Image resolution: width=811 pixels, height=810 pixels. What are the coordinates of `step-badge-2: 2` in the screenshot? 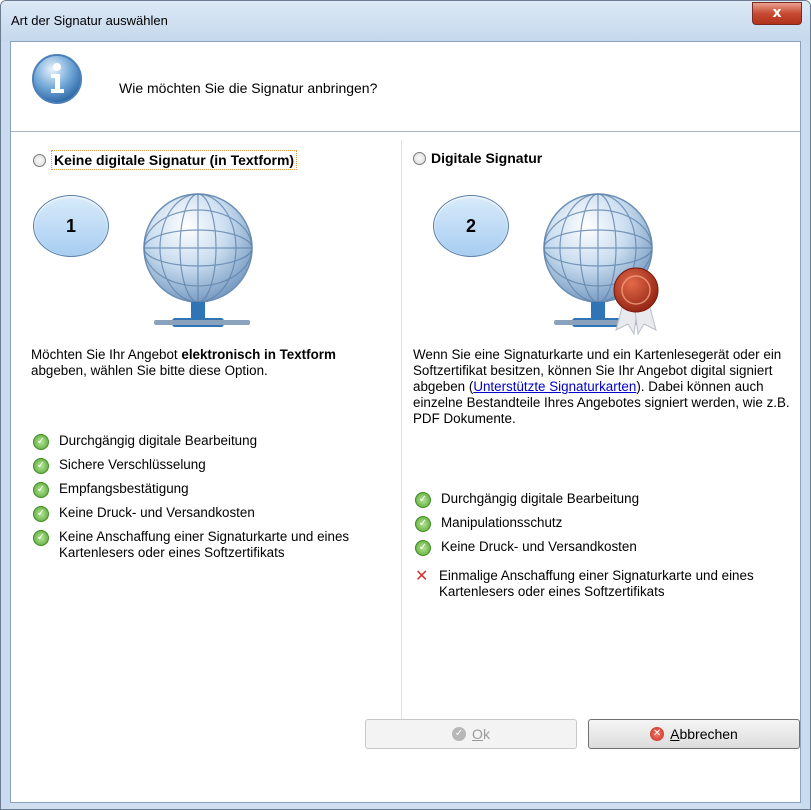 It's located at (471, 226).